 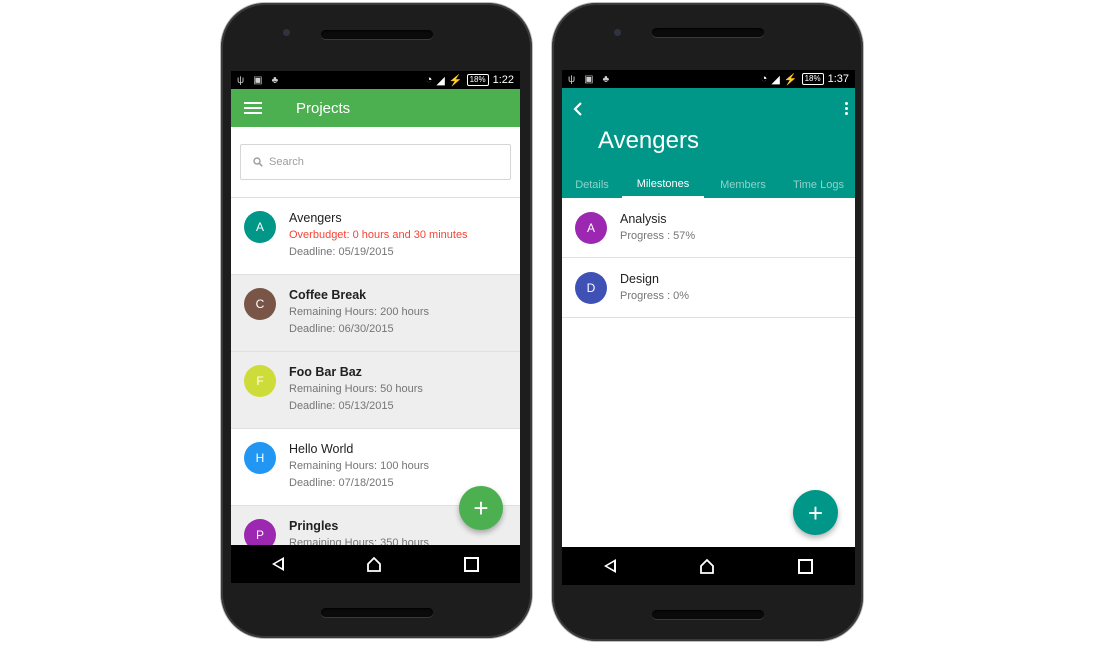 What do you see at coordinates (708, 288) in the screenshot?
I see `milestone-row: D Design Progress : 0%` at bounding box center [708, 288].